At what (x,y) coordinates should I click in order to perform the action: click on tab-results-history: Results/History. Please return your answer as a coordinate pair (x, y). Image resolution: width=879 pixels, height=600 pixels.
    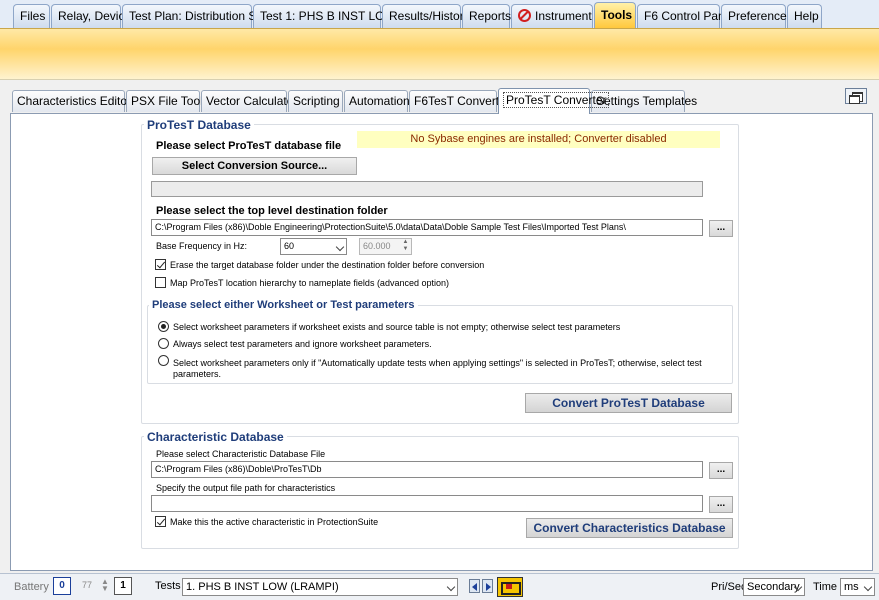
    Looking at the image, I should click on (426, 16).